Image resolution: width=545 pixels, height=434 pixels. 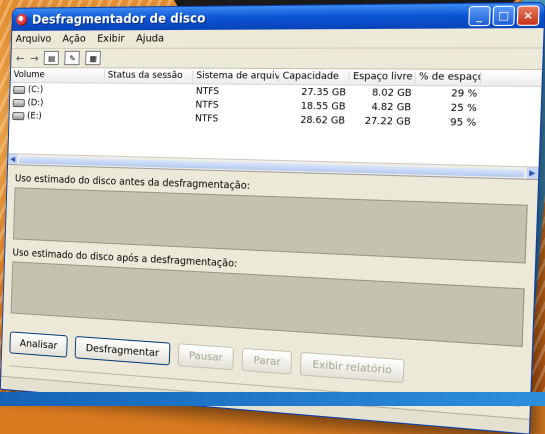 What do you see at coordinates (122, 350) in the screenshot?
I see `defragment-button: Desfragmentar` at bounding box center [122, 350].